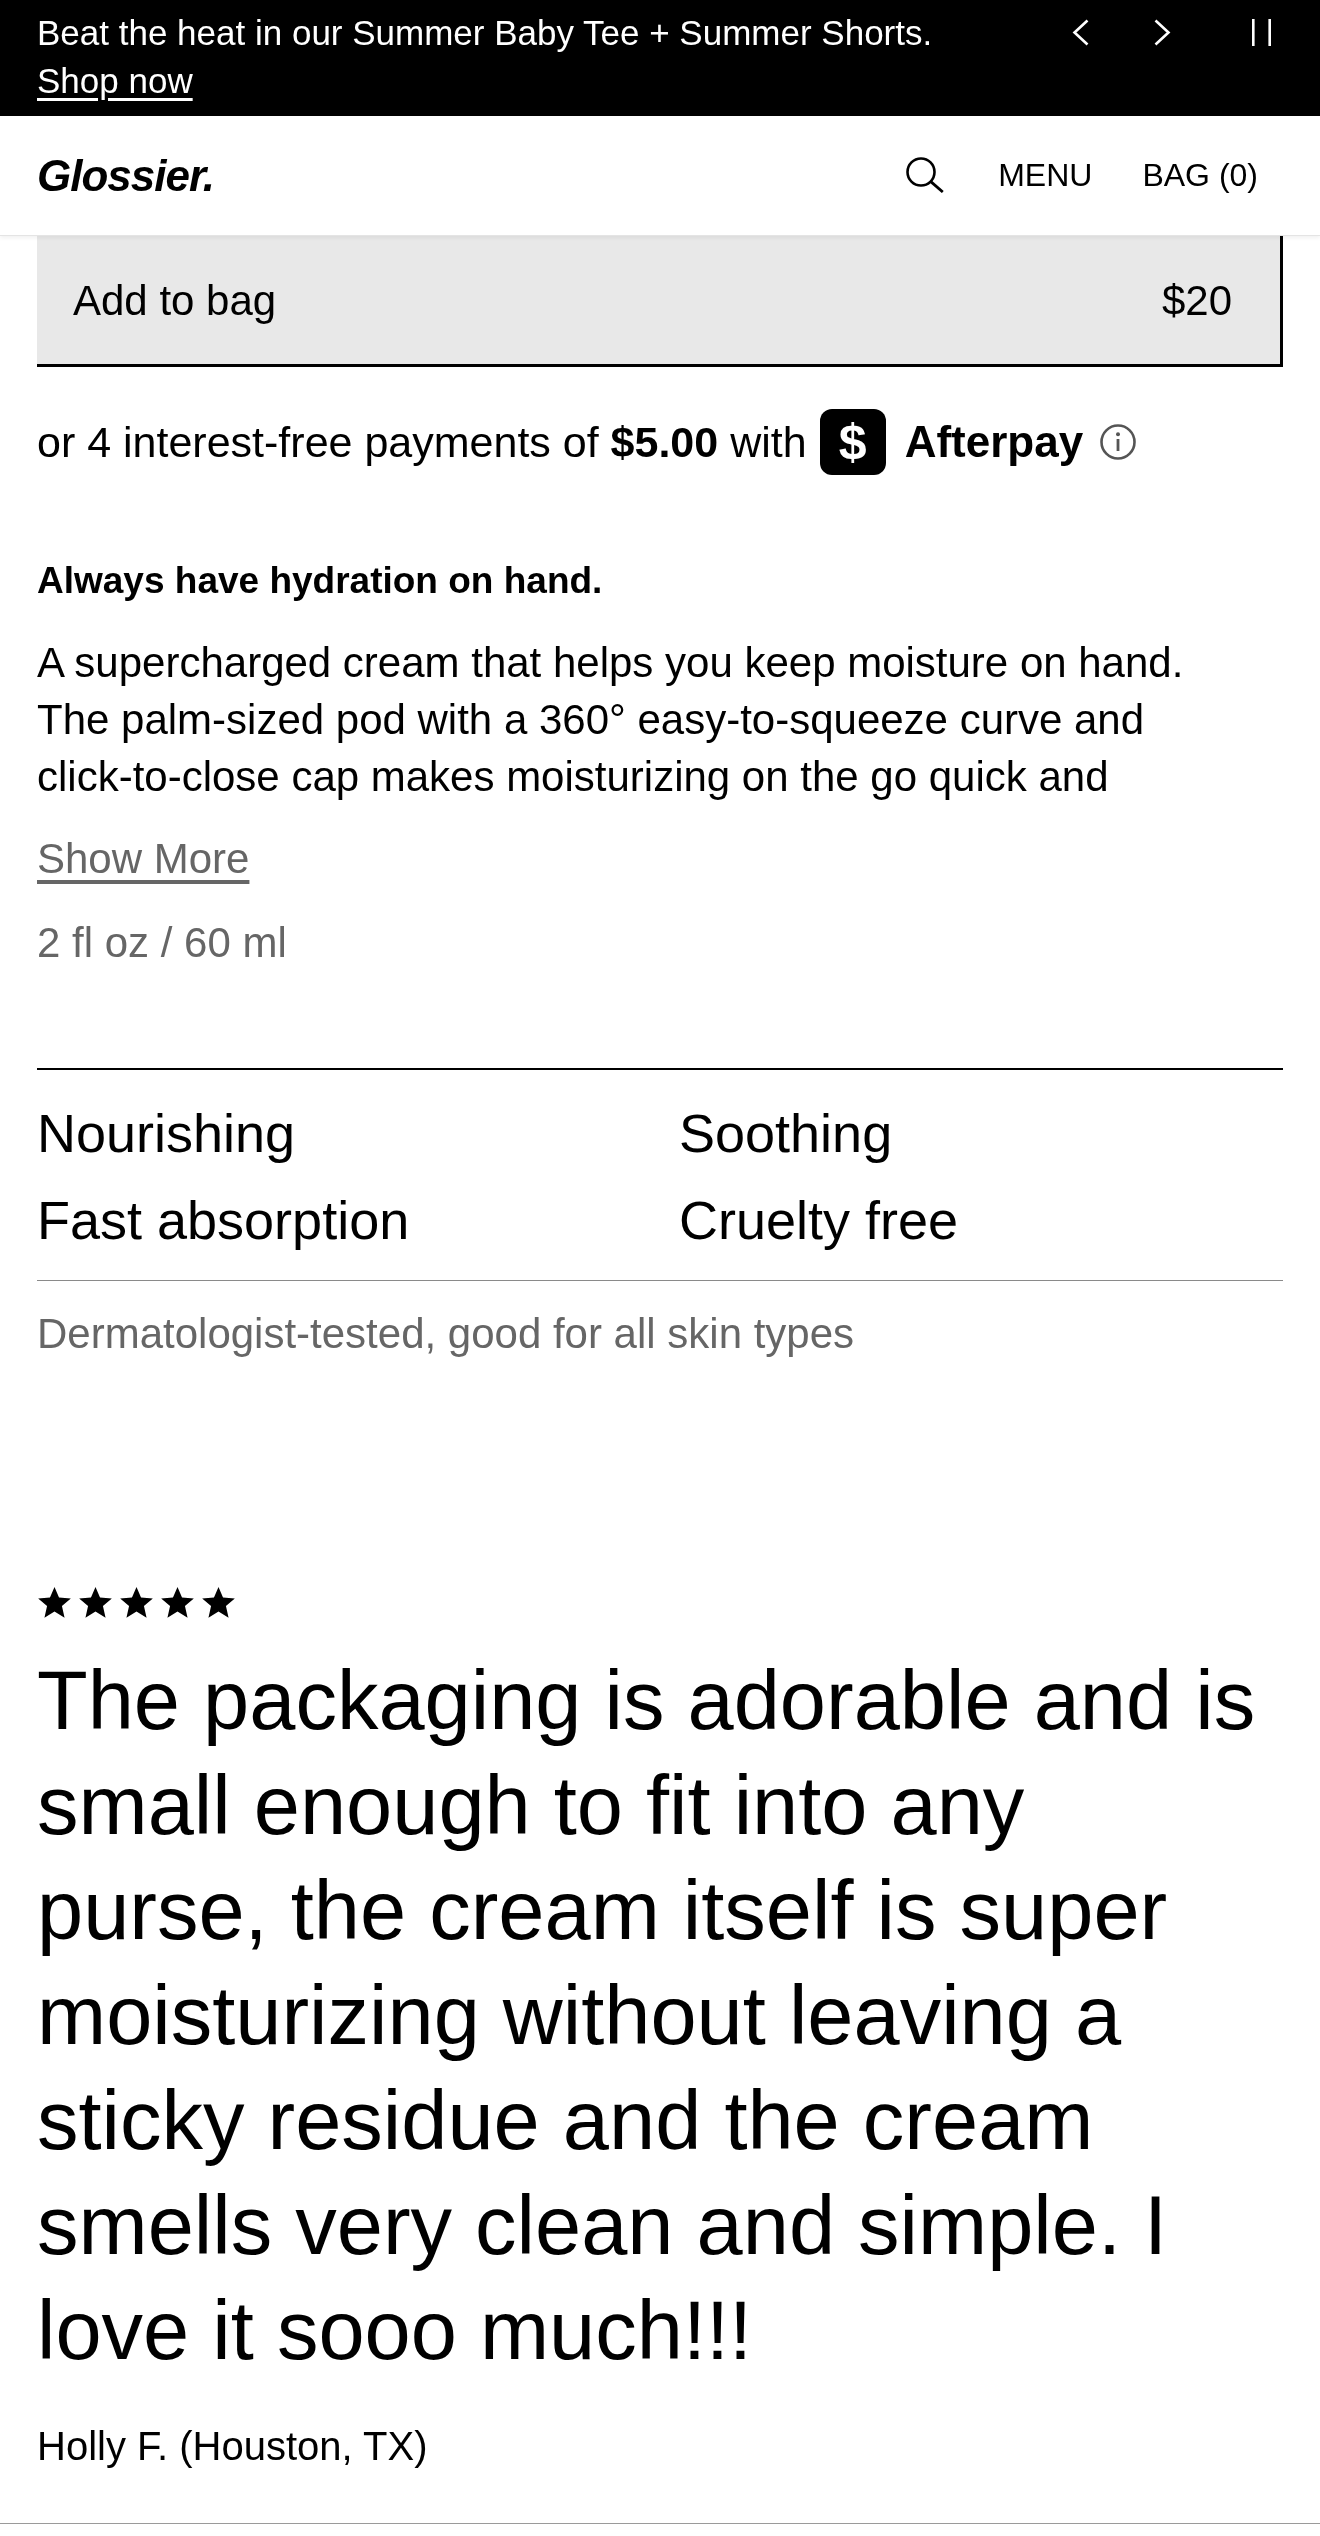 Image resolution: width=1320 pixels, height=2536 pixels. What do you see at coordinates (819, 1220) in the screenshot?
I see `benefit-text: Cruelty free` at bounding box center [819, 1220].